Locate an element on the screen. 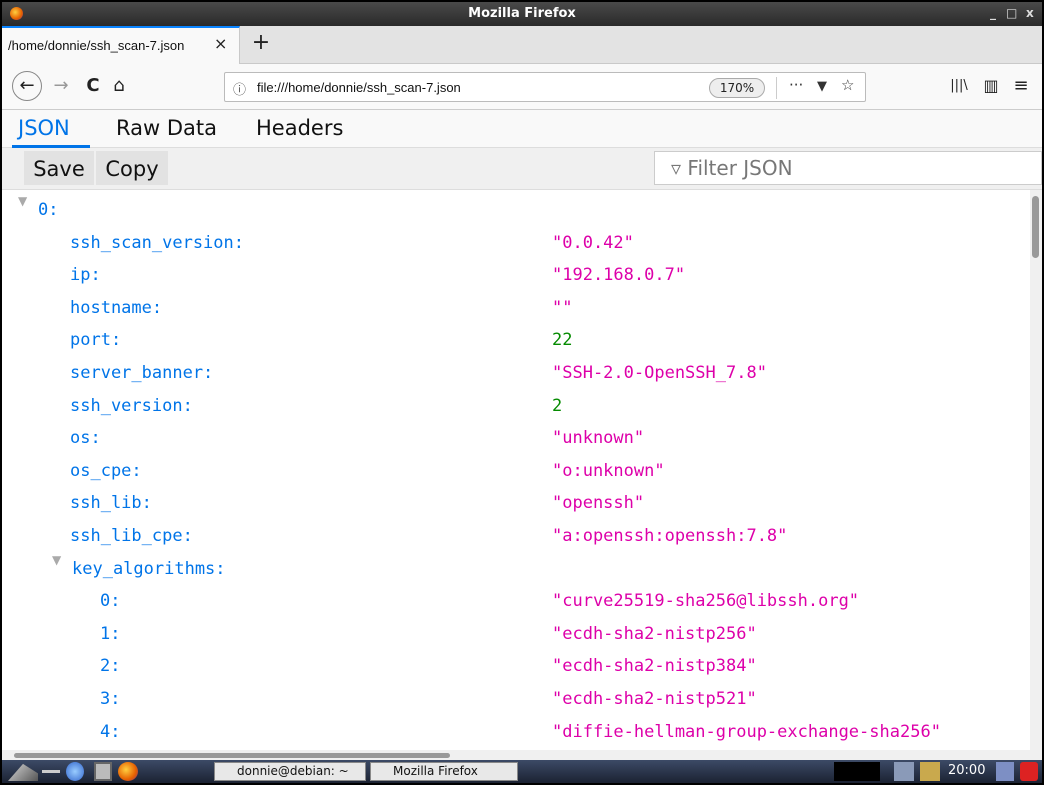  browser-tab: /home/donnie/ssh_scan-7.json × is located at coordinates (121, 45).